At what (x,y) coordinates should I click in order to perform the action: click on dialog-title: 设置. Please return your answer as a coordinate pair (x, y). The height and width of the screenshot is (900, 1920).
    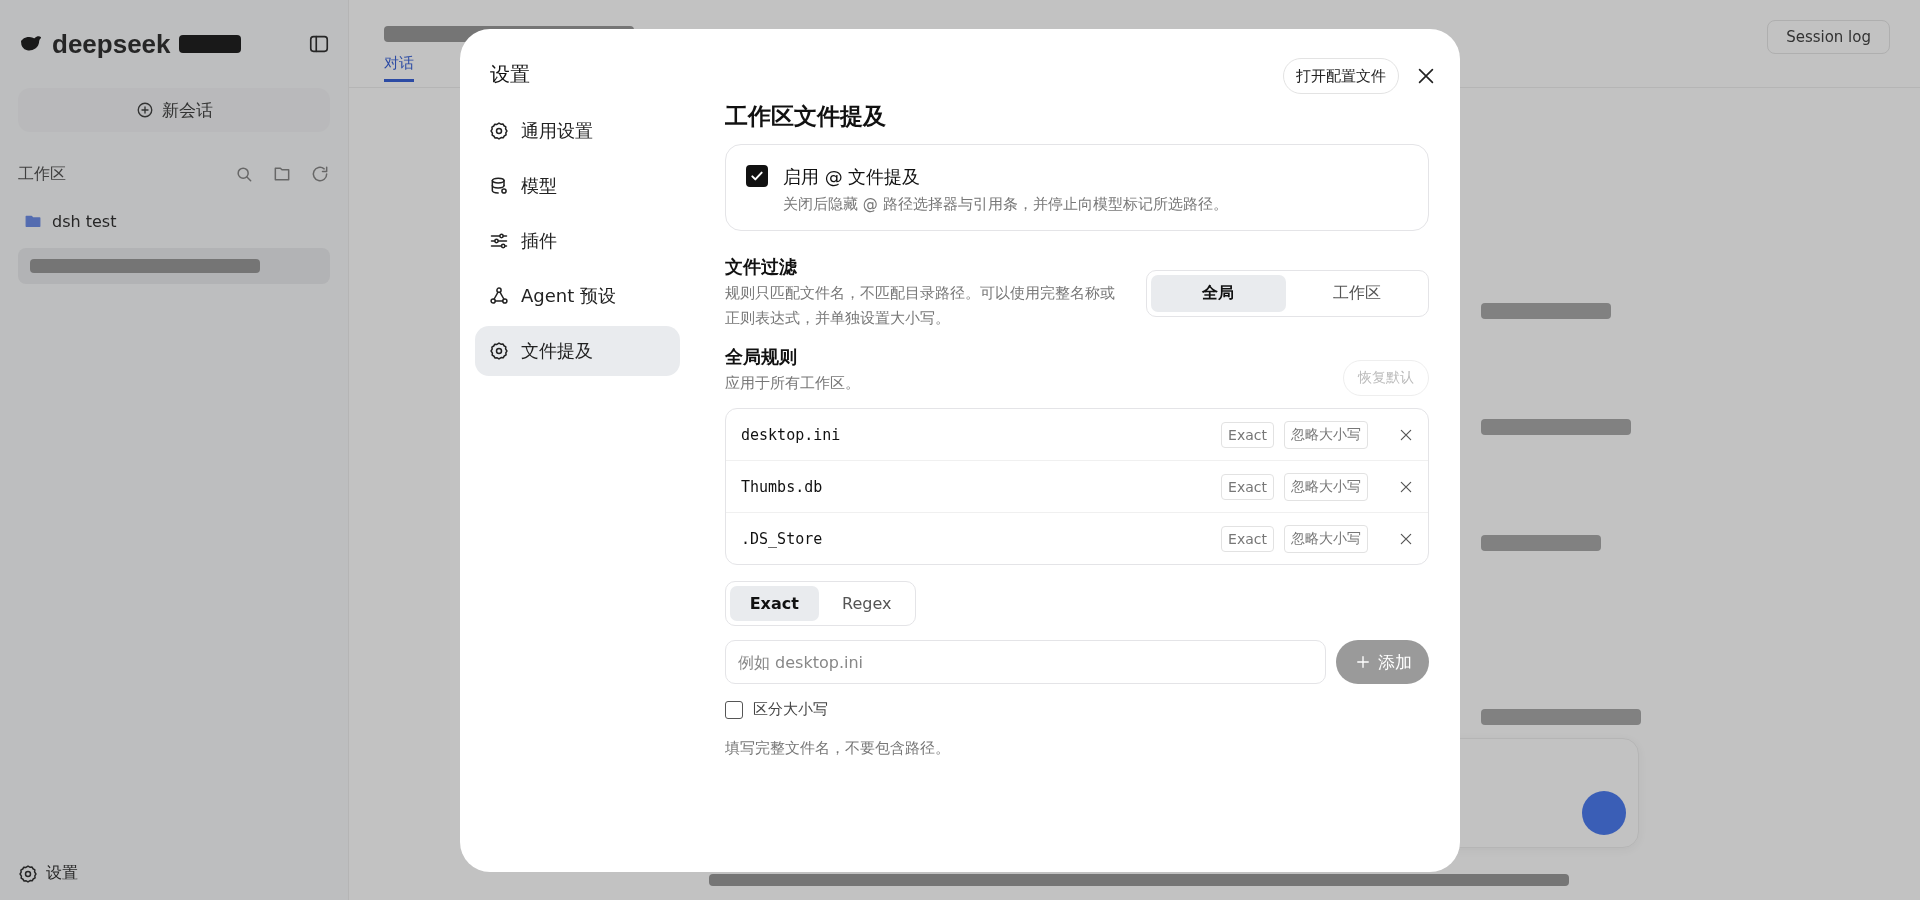
    Looking at the image, I should click on (510, 74).